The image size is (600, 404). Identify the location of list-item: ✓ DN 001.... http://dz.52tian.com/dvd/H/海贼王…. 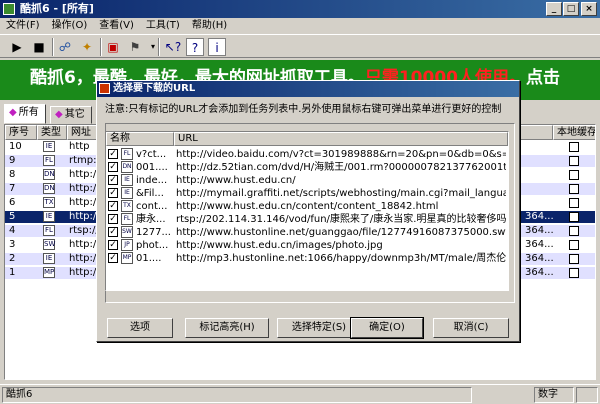
(307, 167).